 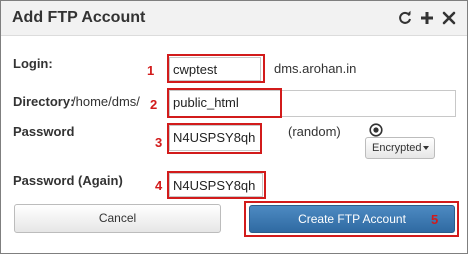 I want to click on encryption-select: Encrypted, so click(x=400, y=148).